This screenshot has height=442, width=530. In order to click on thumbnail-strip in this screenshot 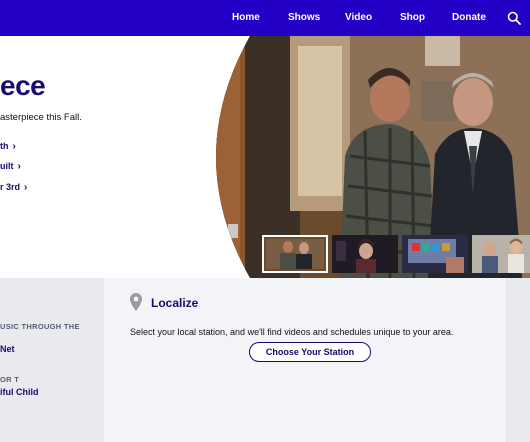, I will do `click(396, 255)`.